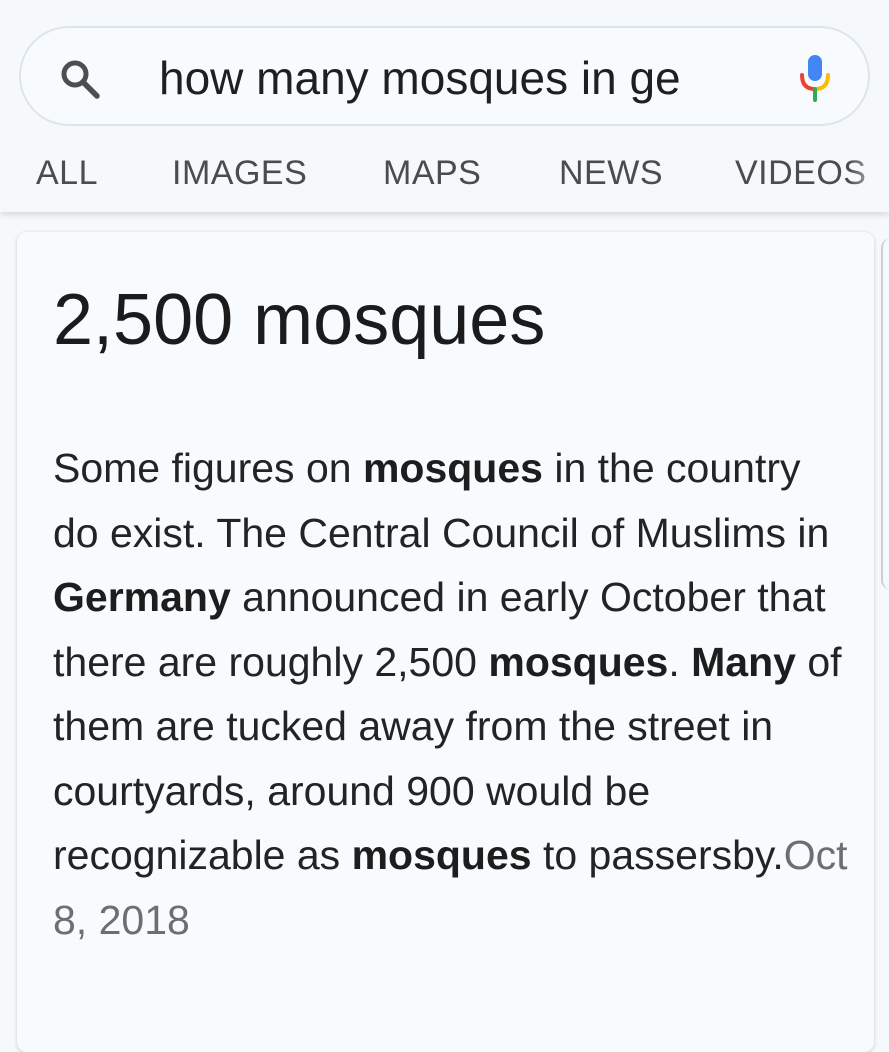 The image size is (889, 1052). What do you see at coordinates (815, 78) in the screenshot?
I see `microphone-icon` at bounding box center [815, 78].